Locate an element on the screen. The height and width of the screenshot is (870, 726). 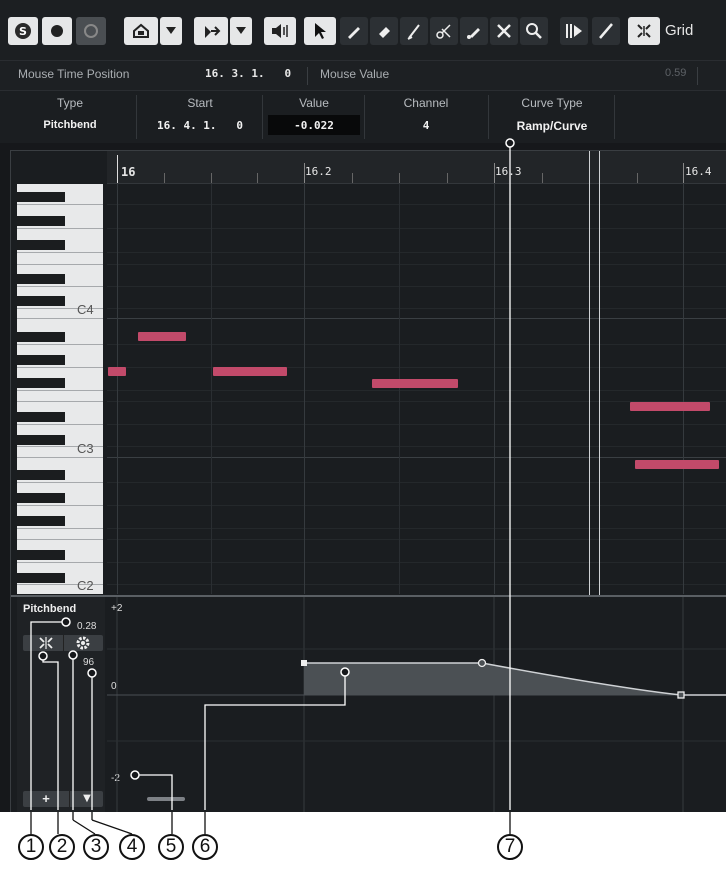
monitor-icon is located at coordinates (91, 31).